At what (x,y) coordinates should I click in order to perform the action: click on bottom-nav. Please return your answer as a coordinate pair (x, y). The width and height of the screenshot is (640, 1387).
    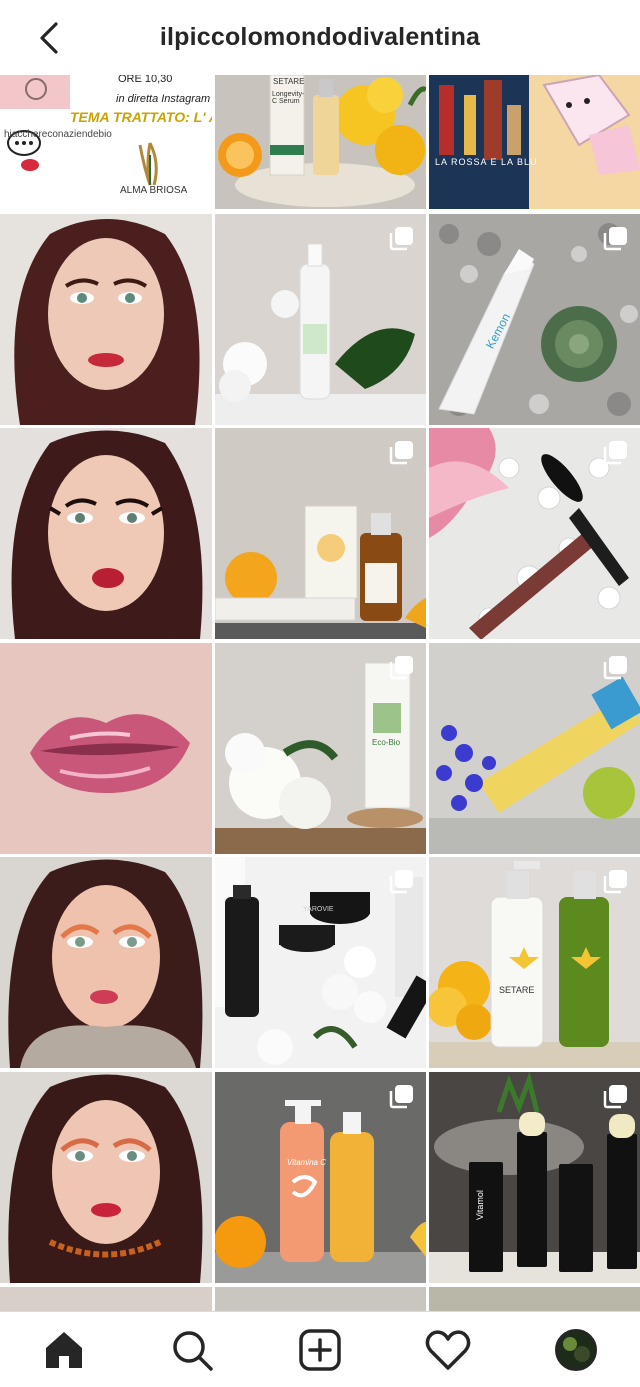
    Looking at the image, I should click on (320, 1349).